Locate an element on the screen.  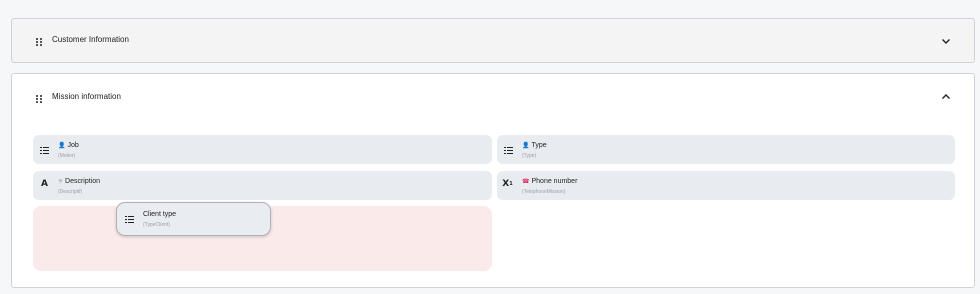
field-key: (Type) is located at coordinates (529, 156).